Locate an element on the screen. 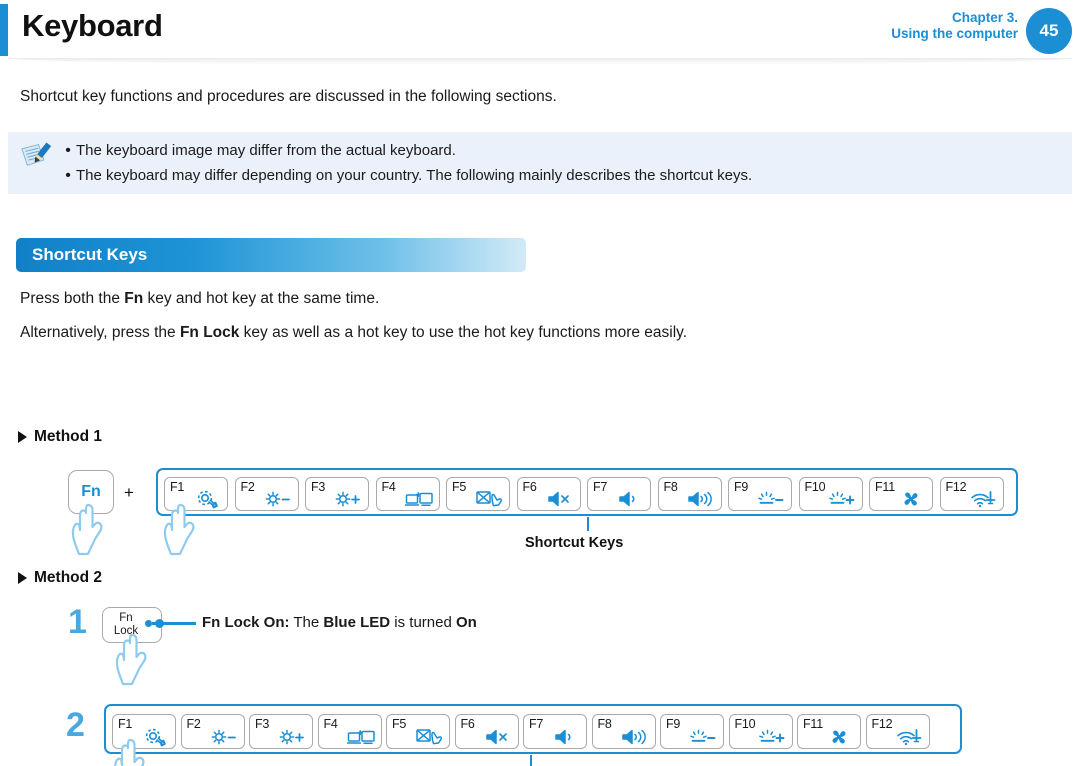  fn-key: Fn is located at coordinates (91, 492).